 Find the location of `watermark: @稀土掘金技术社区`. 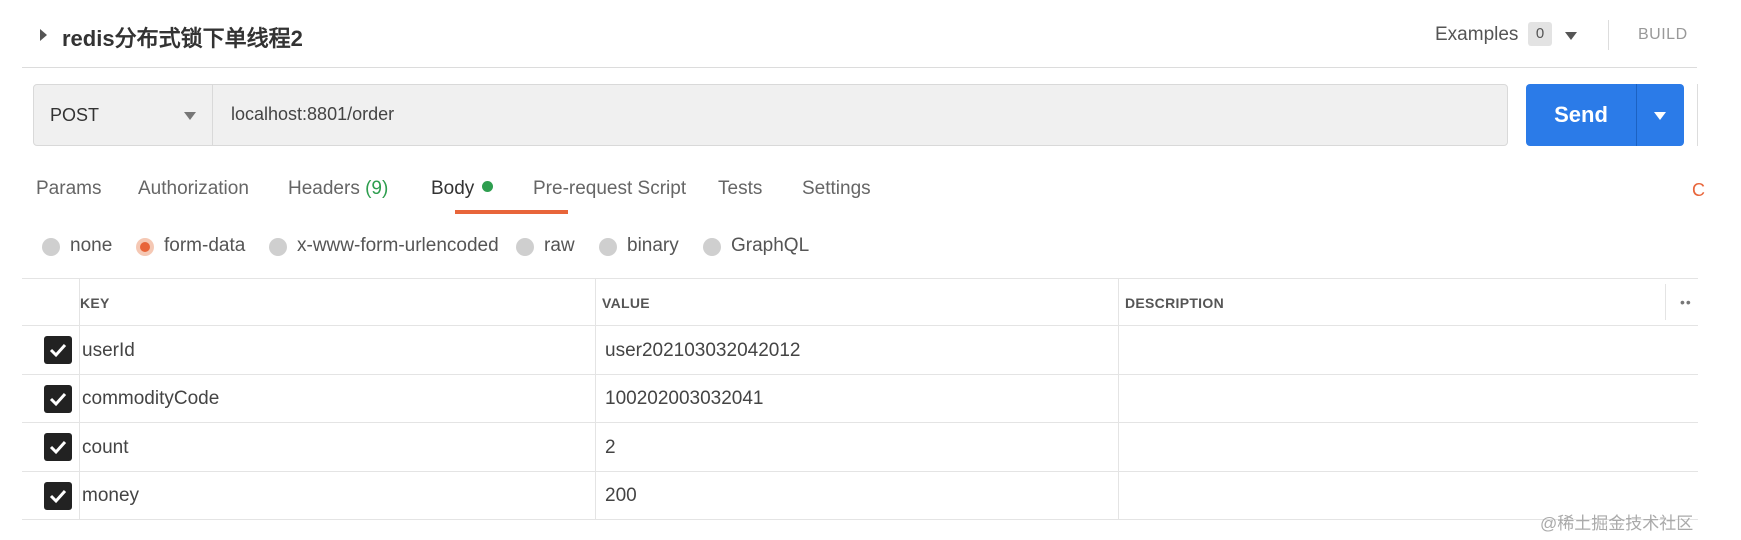

watermark: @稀土掘金技术社区 is located at coordinates (1617, 523).